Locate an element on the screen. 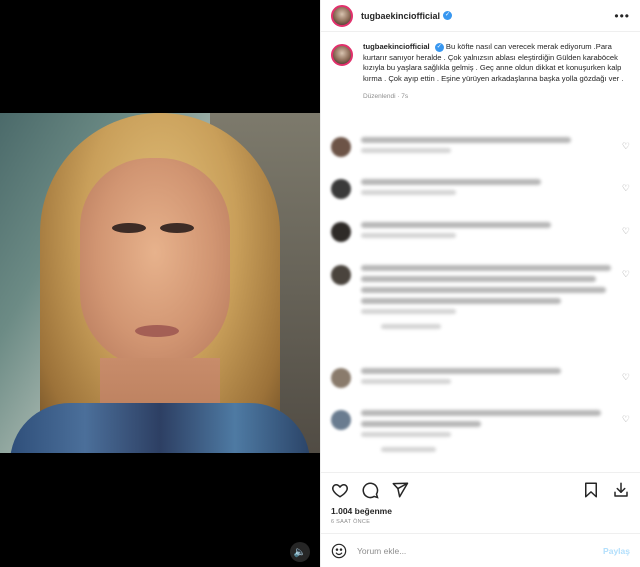  verified-badge-icon: ✓ is located at coordinates (448, 15).